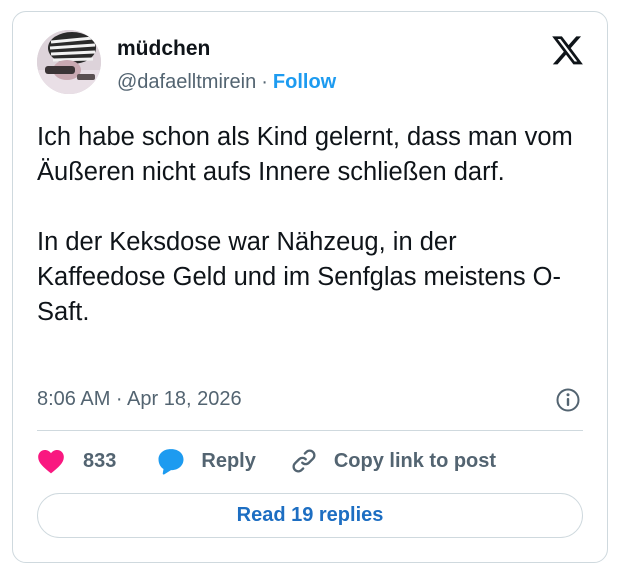 This screenshot has width=620, height=574. Describe the element at coordinates (266, 461) in the screenshot. I see `action-bar: 833 Reply Copy link to post` at that location.